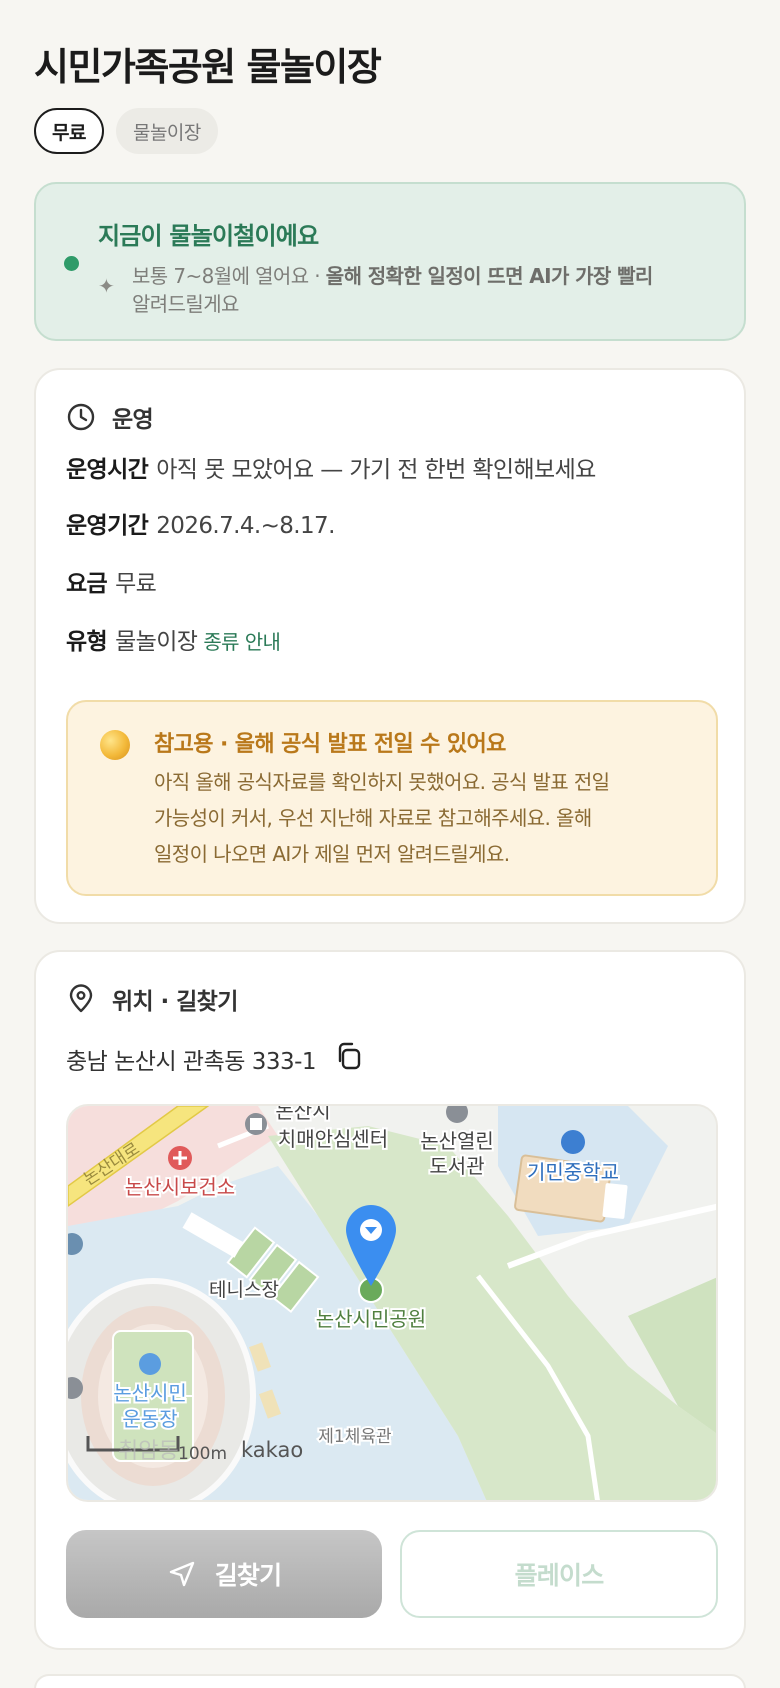 The width and height of the screenshot is (780, 1688). What do you see at coordinates (81, 417) in the screenshot?
I see `clock-icon` at bounding box center [81, 417].